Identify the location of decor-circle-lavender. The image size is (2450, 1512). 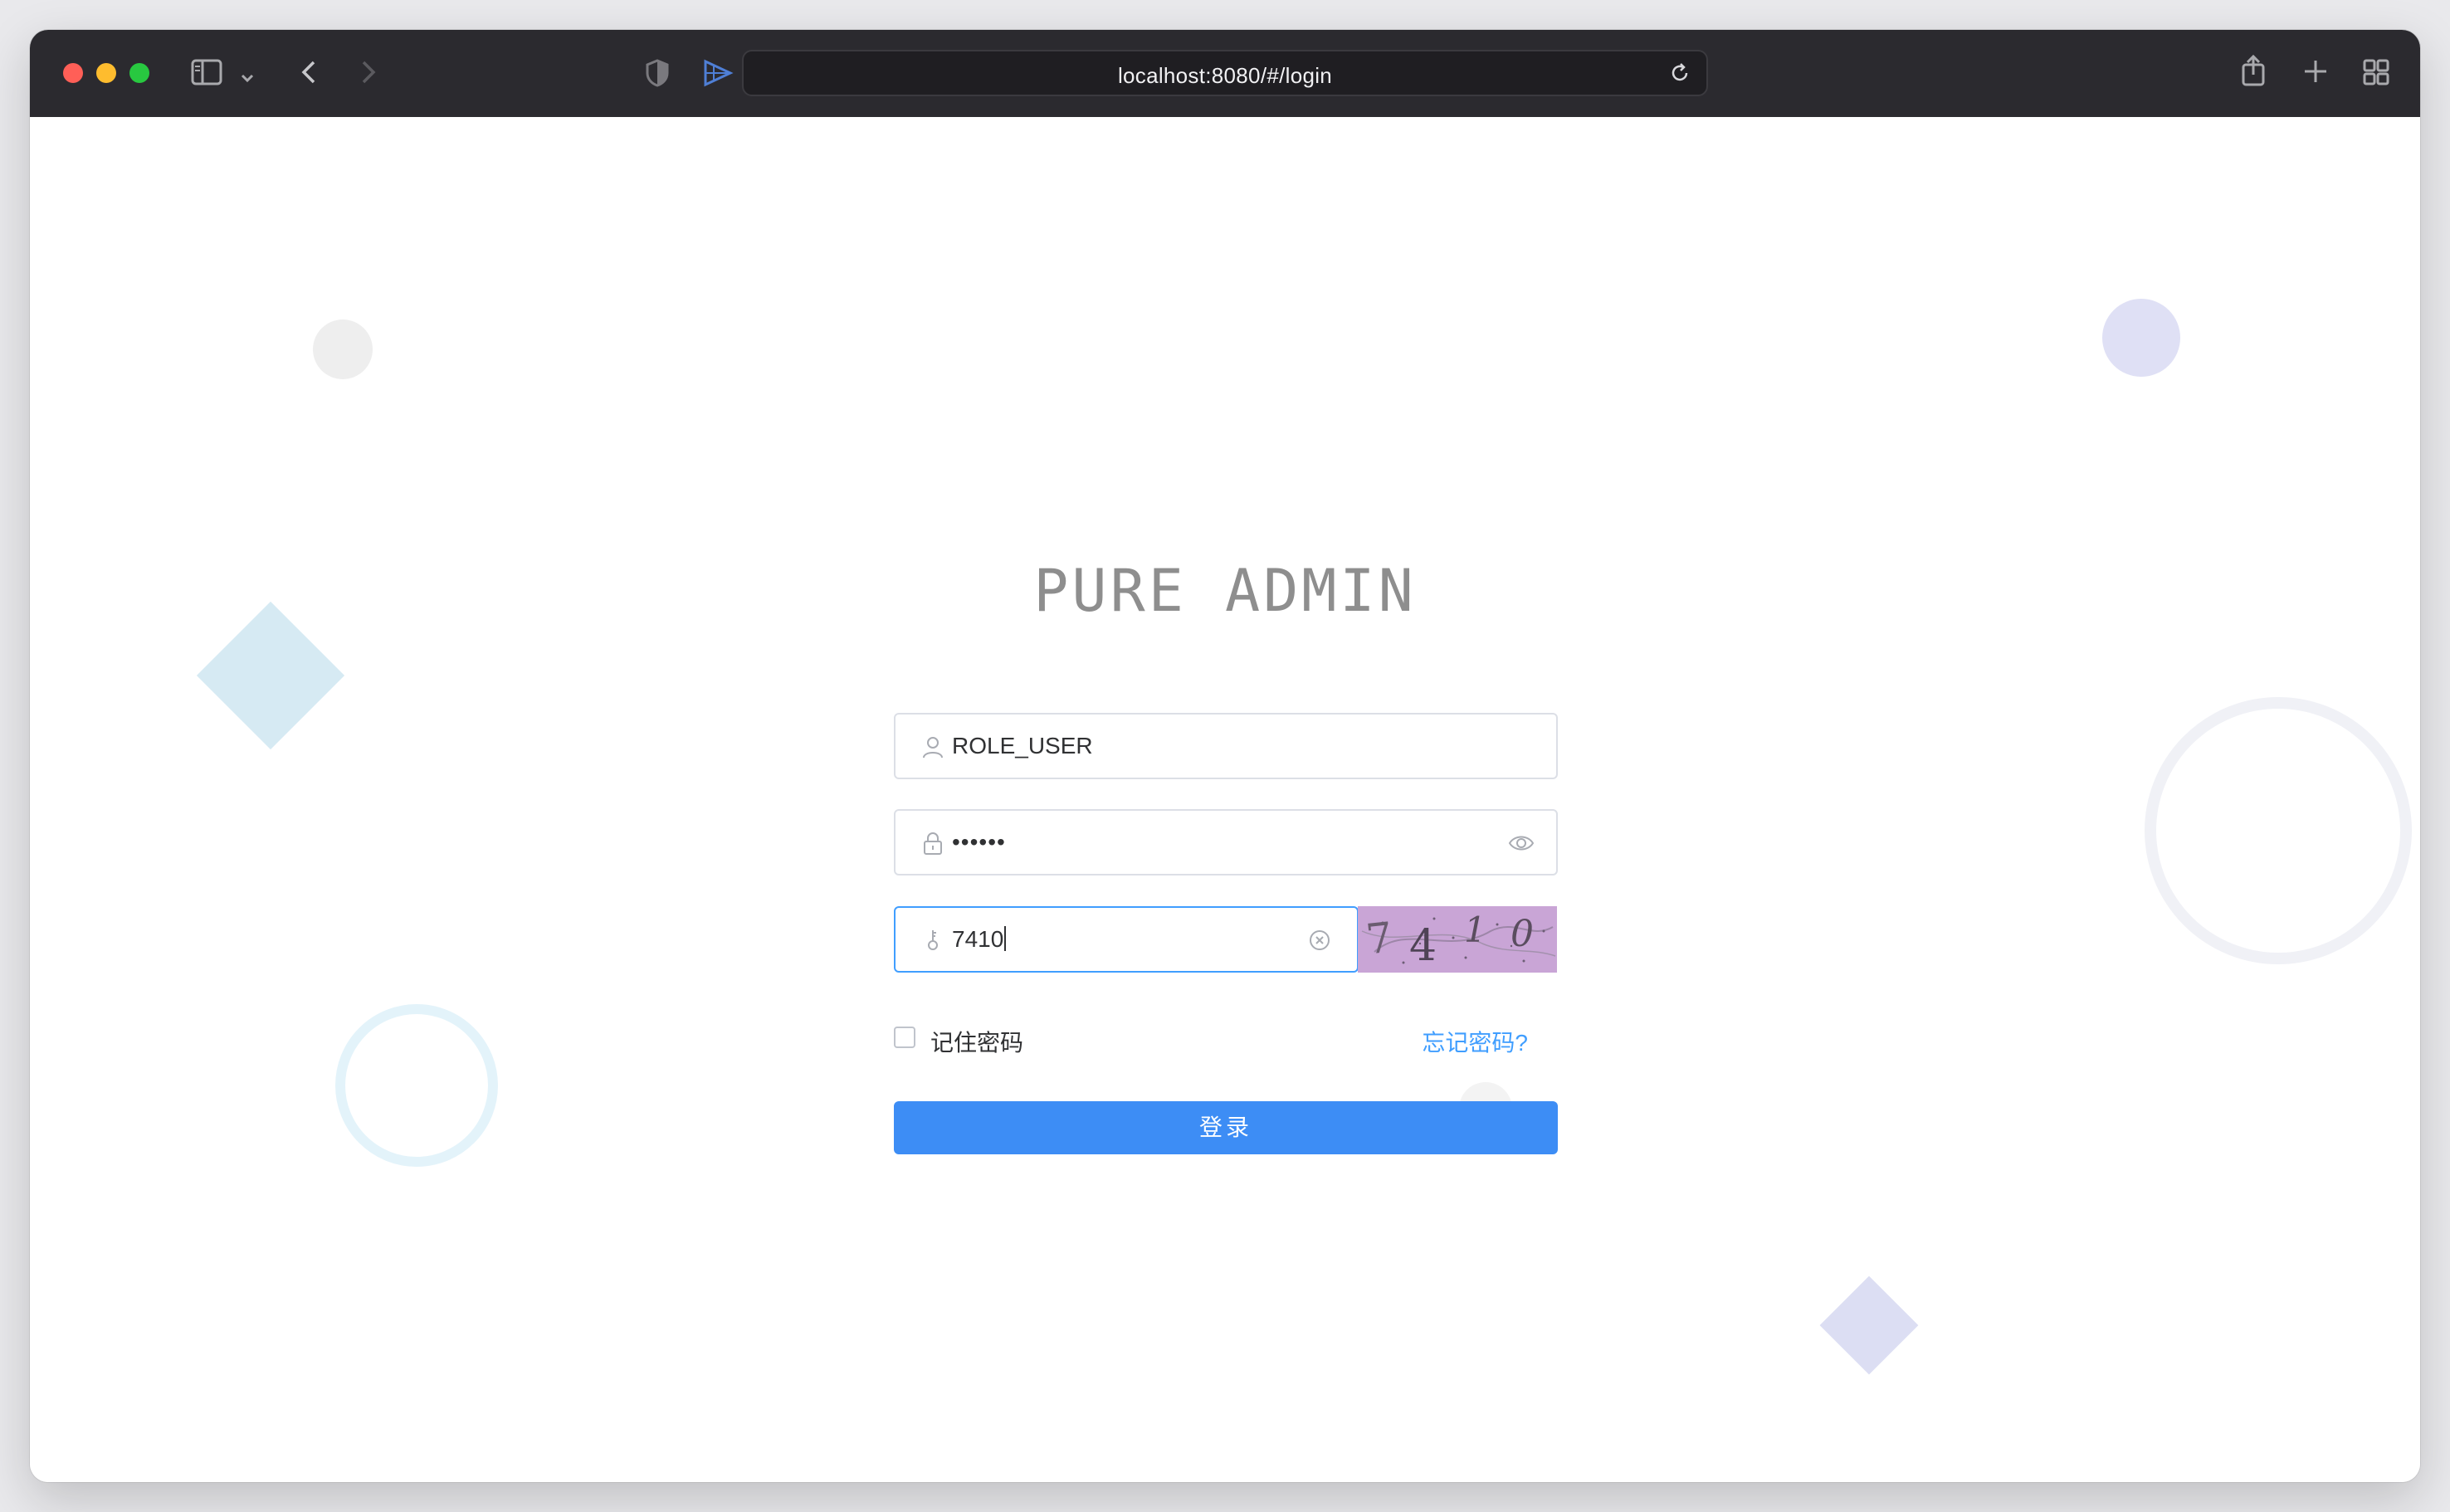
(2141, 338).